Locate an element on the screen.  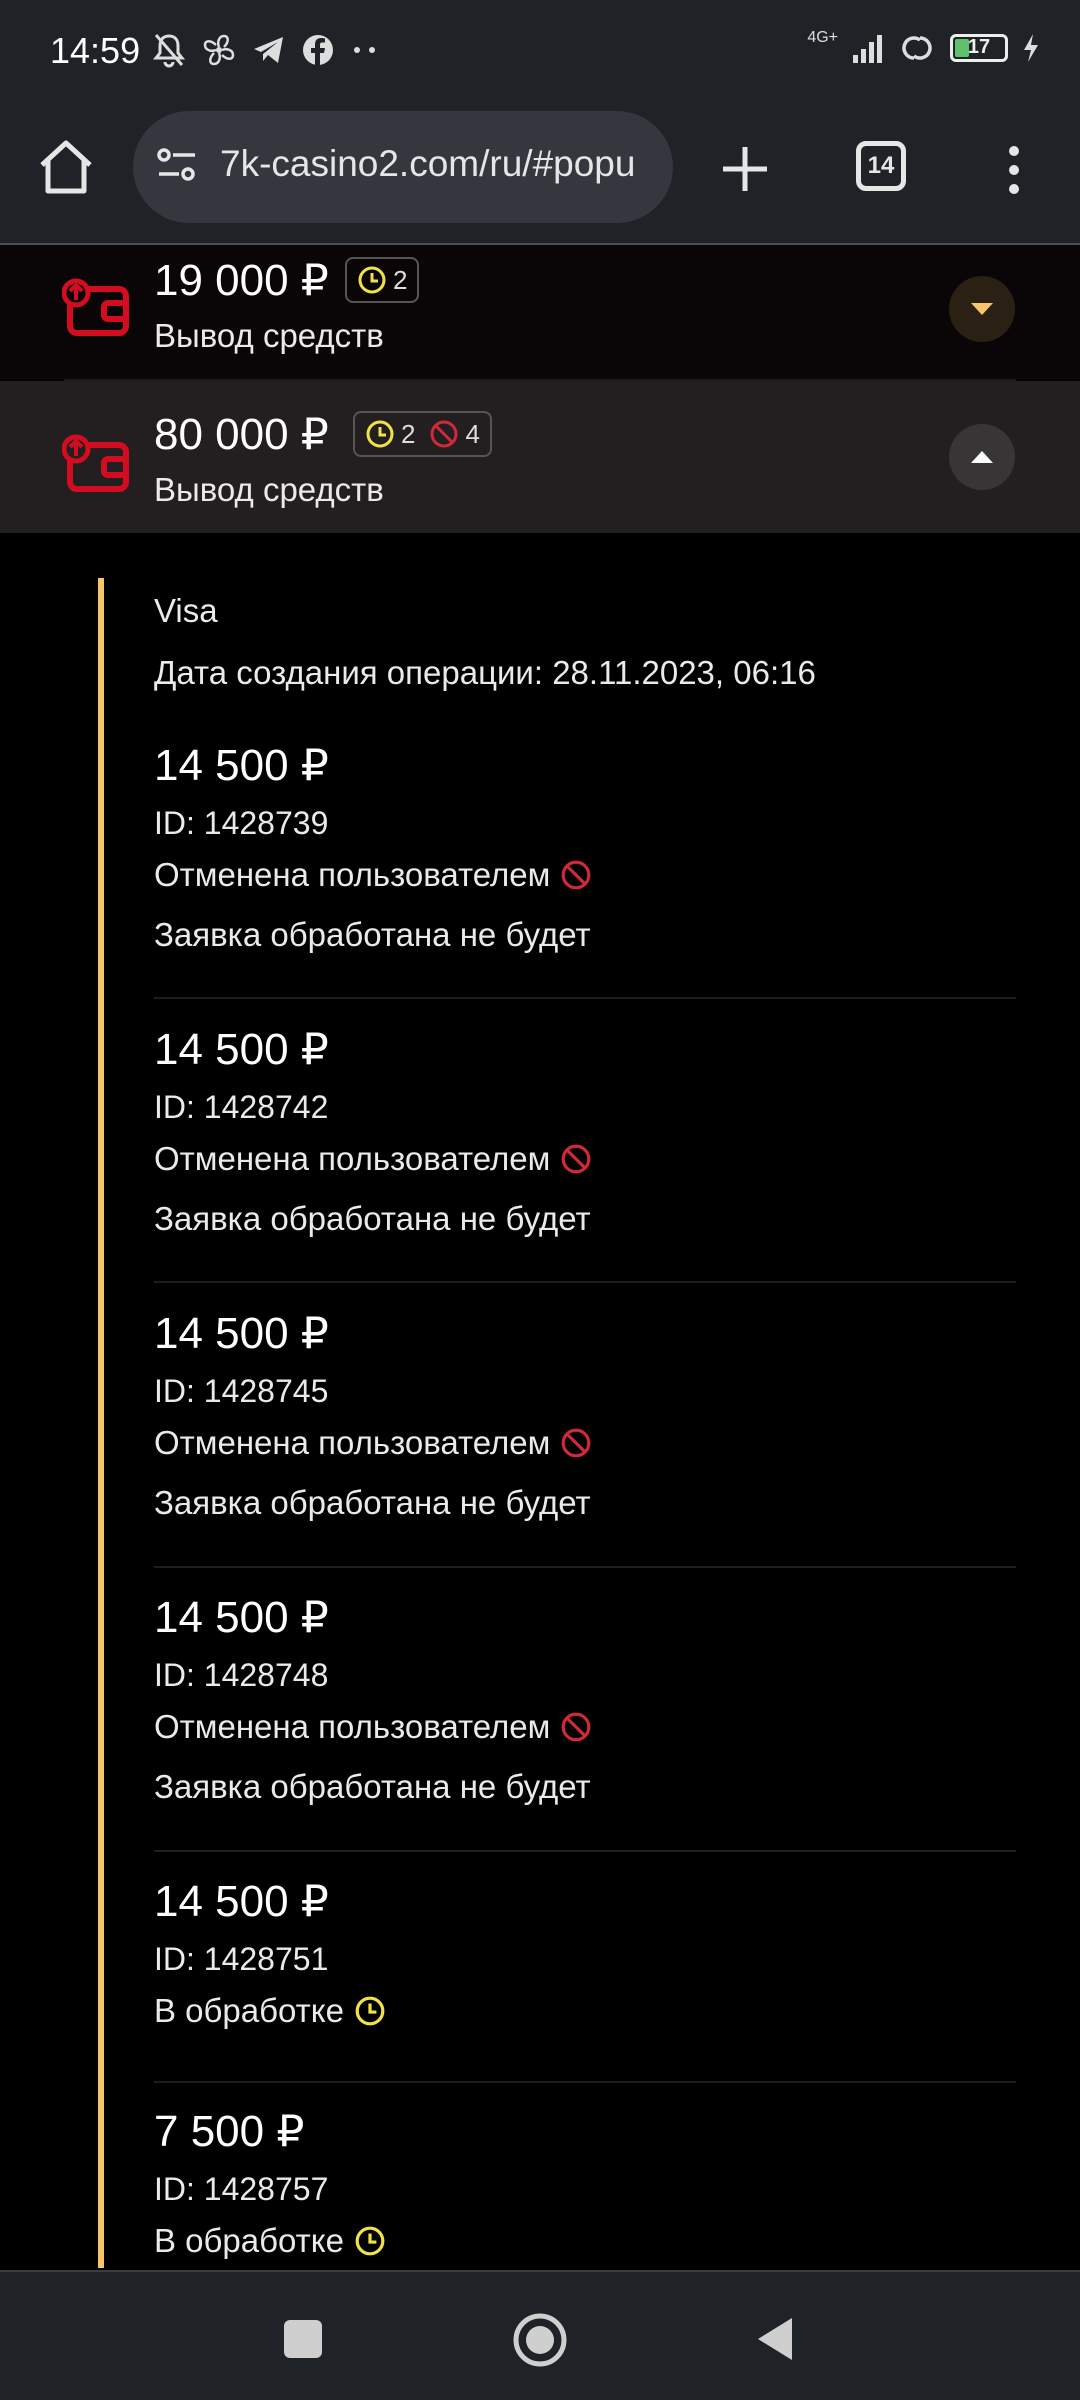
details-accent-bar is located at coordinates (101, 1423).